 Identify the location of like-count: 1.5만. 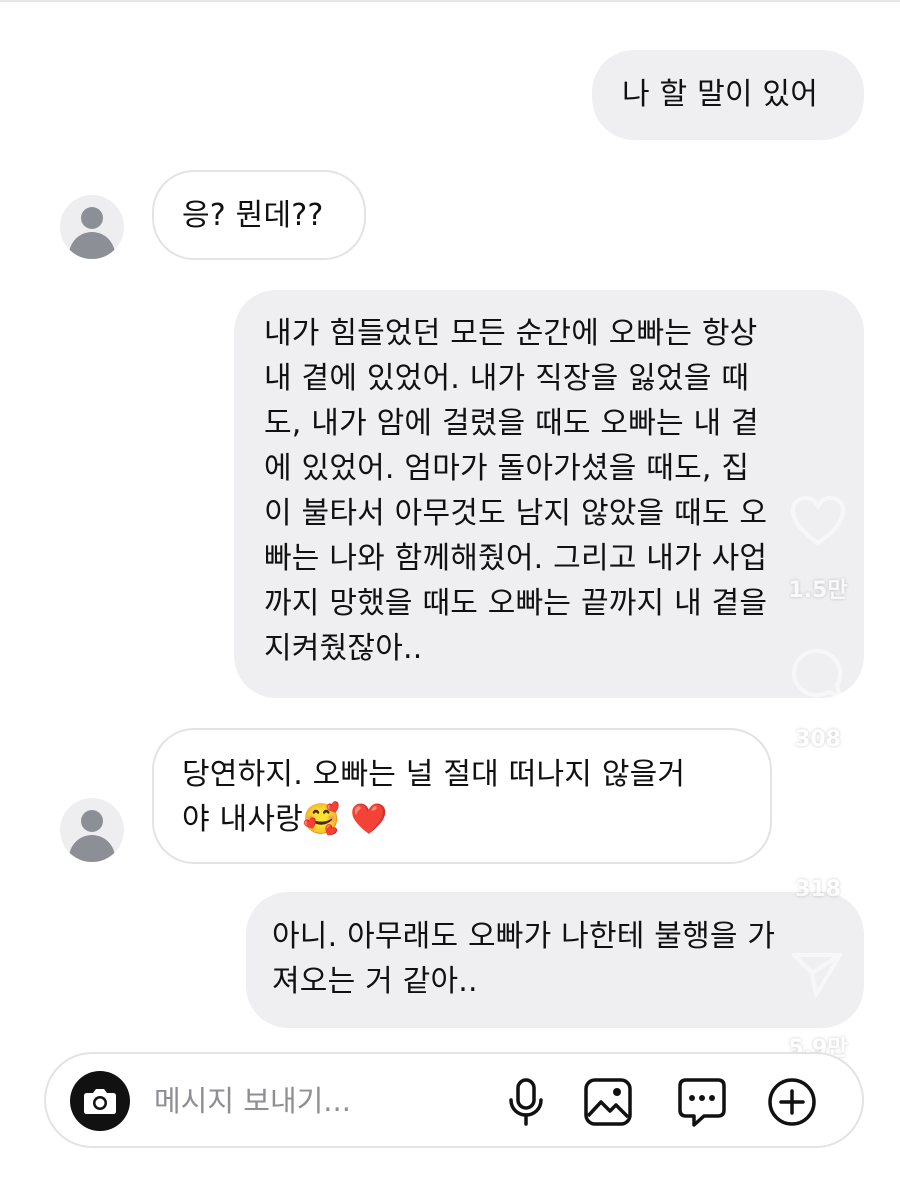
(818, 590).